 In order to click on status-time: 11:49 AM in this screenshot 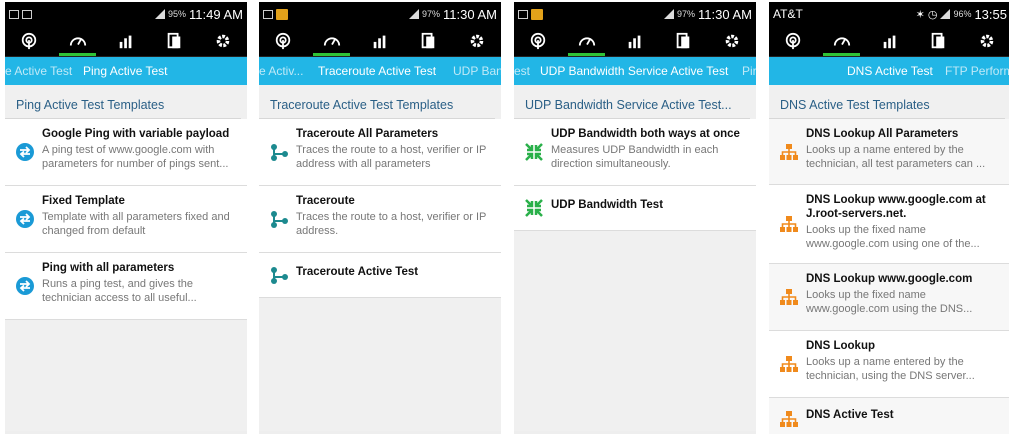, I will do `click(216, 14)`.